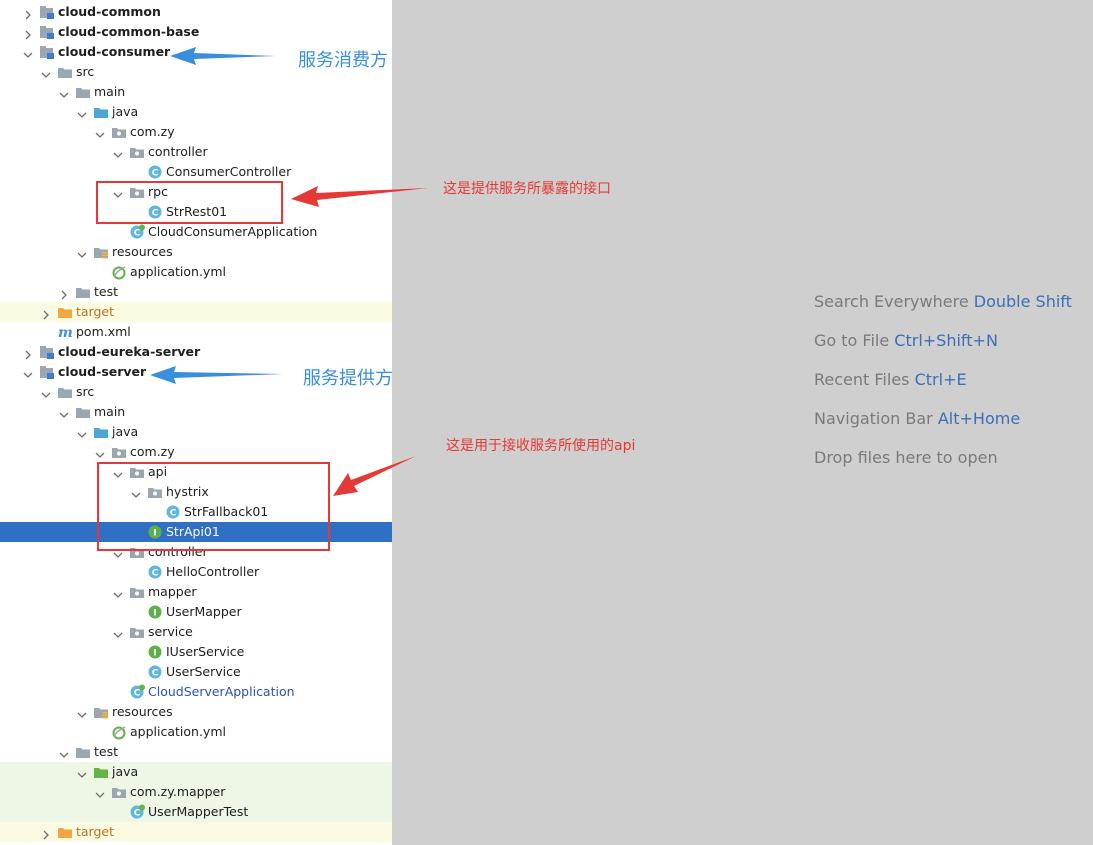 The width and height of the screenshot is (1093, 845). Describe the element at coordinates (119, 732) in the screenshot. I see `yml-icon` at that location.